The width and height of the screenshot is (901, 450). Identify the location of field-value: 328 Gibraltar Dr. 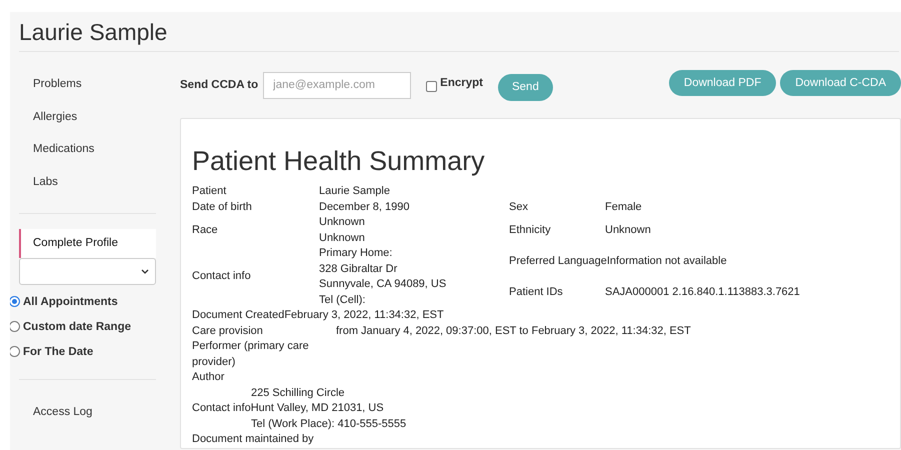
(358, 269).